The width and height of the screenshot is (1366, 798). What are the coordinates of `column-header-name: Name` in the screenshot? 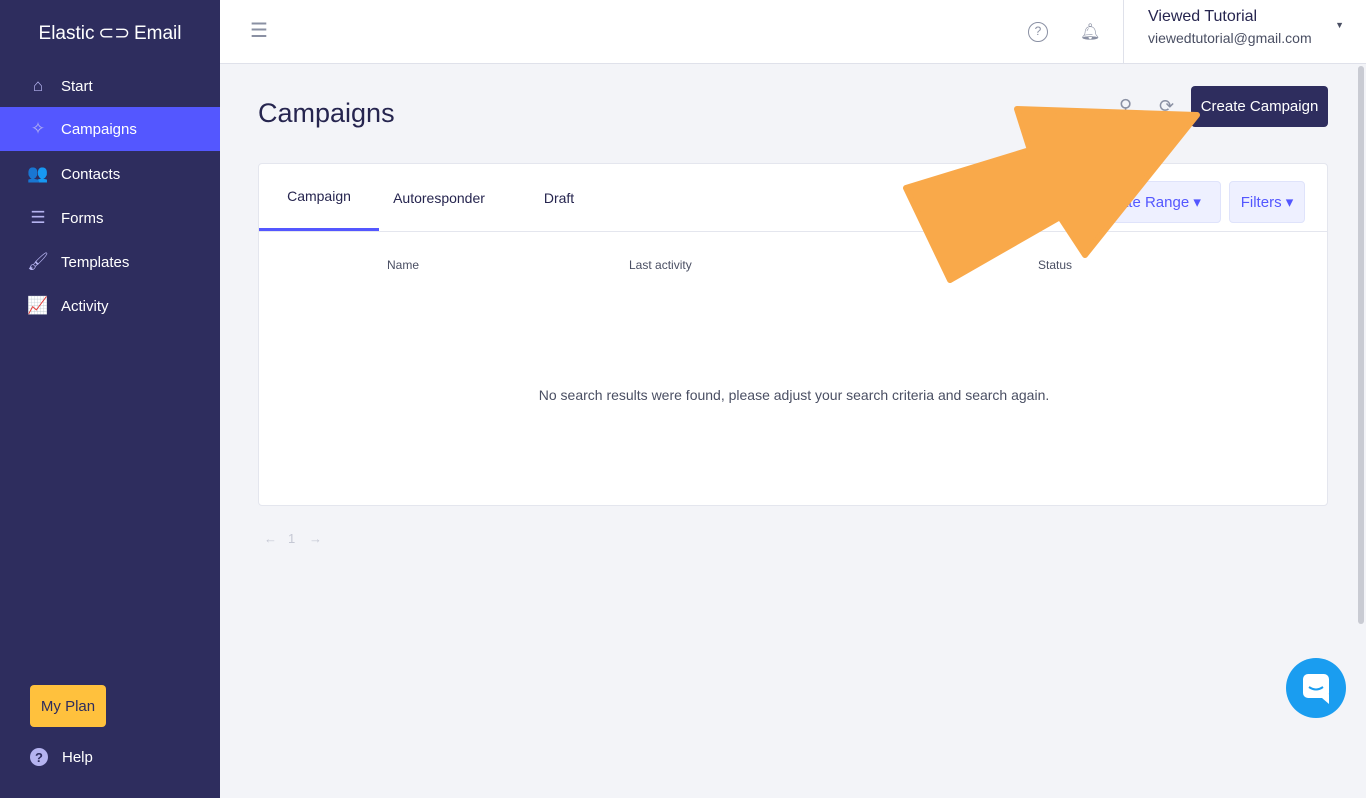 It's located at (403, 265).